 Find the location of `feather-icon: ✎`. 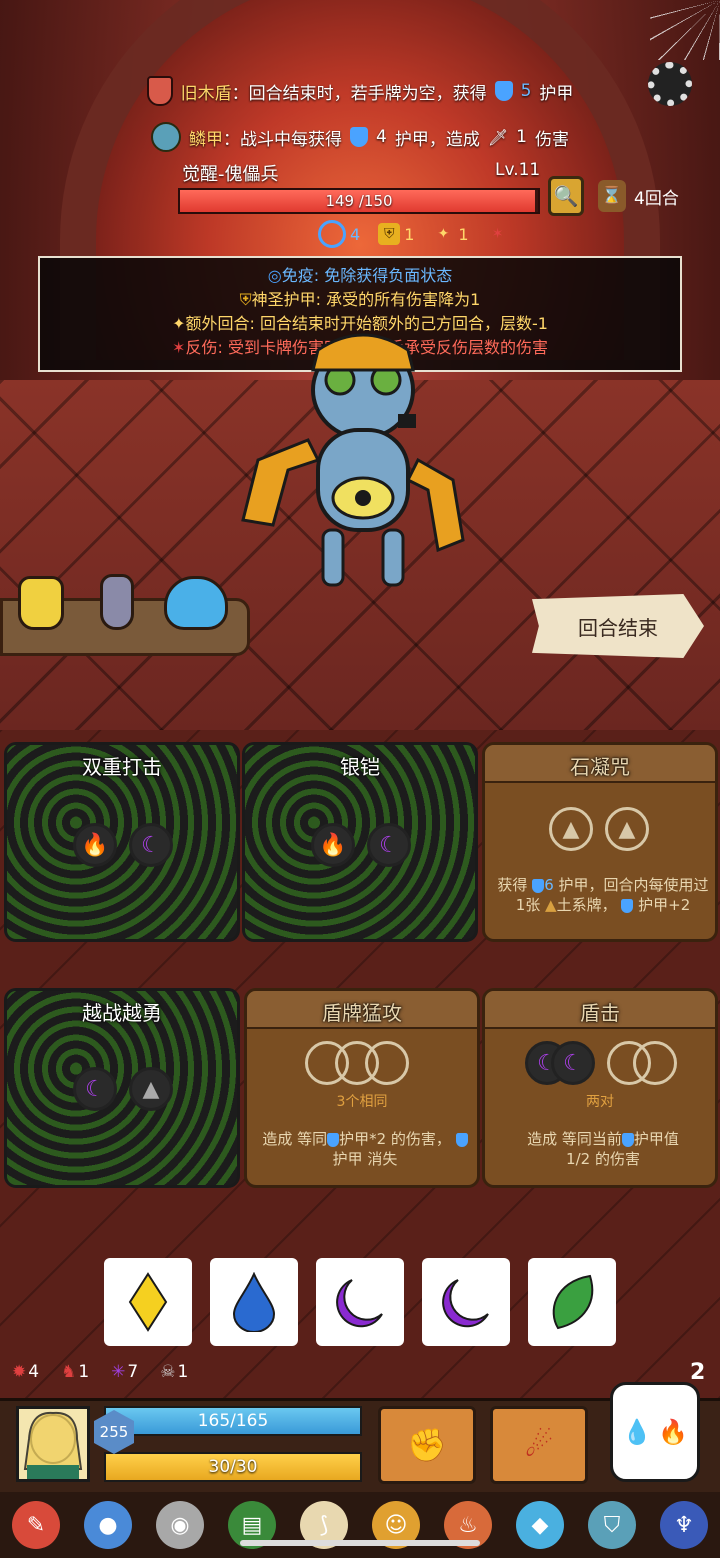

feather-icon: ✎ is located at coordinates (36, 1525).